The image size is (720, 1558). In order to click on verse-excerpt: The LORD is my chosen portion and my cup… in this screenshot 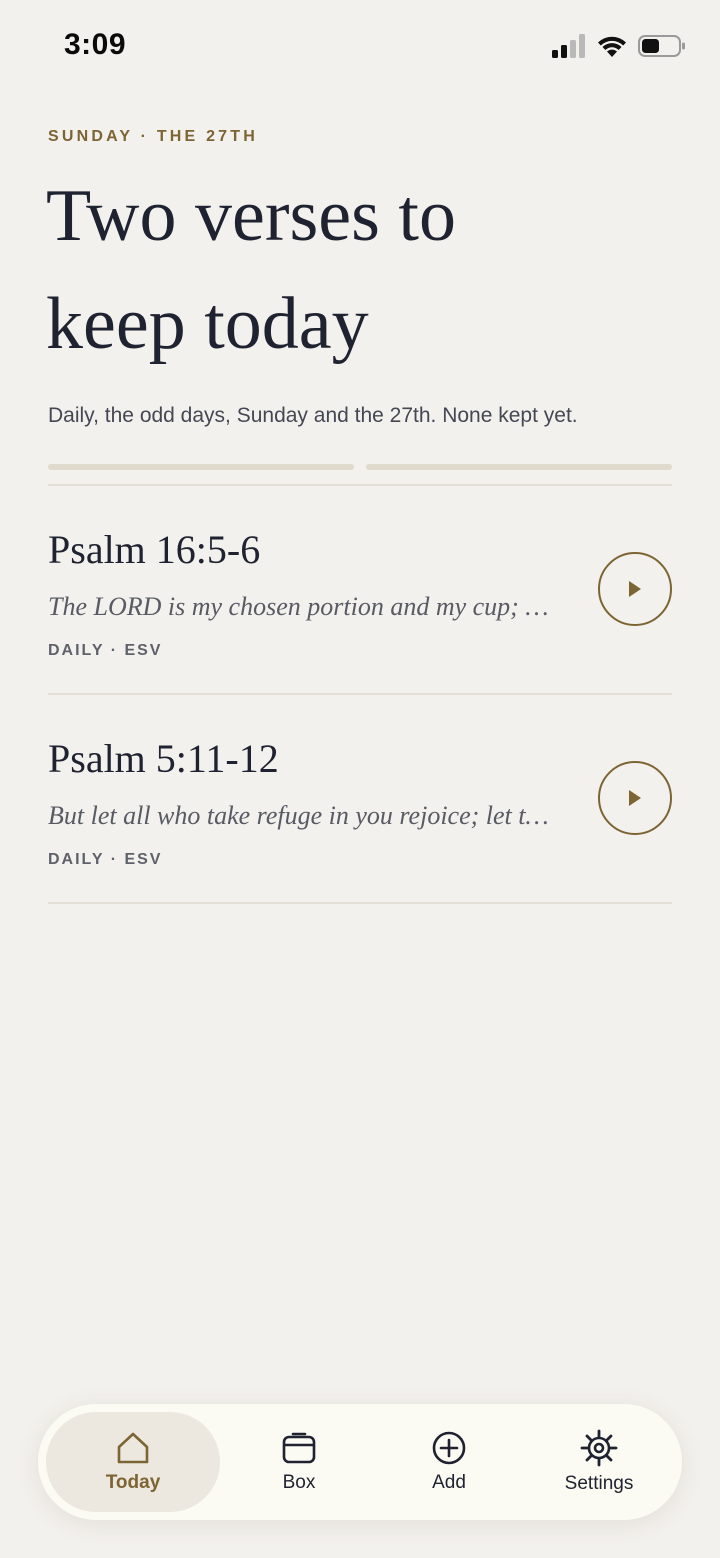, I will do `click(303, 606)`.